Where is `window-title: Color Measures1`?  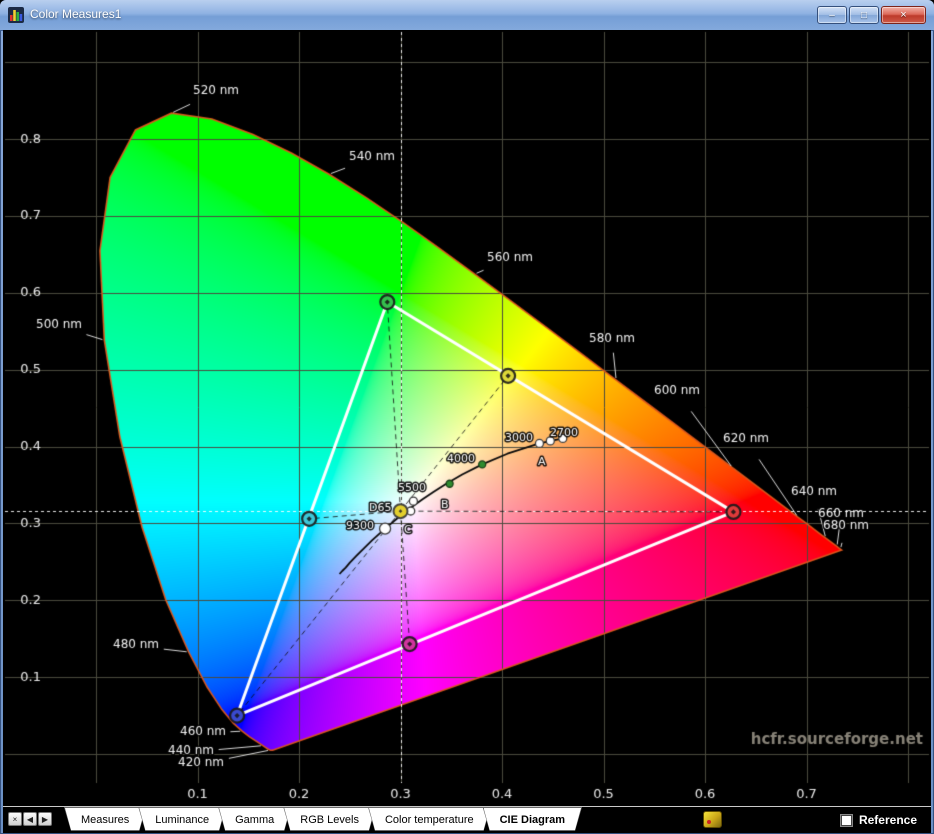
window-title: Color Measures1 is located at coordinates (76, 14).